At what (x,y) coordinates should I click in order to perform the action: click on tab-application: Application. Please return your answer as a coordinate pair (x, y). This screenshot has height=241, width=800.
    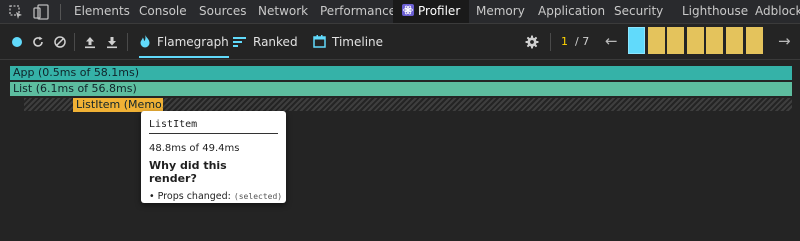
    Looking at the image, I should click on (571, 11).